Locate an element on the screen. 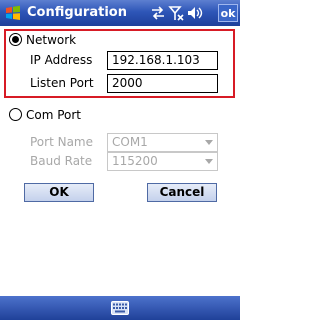 The height and width of the screenshot is (320, 320). status-icons is located at coordinates (177, 13).